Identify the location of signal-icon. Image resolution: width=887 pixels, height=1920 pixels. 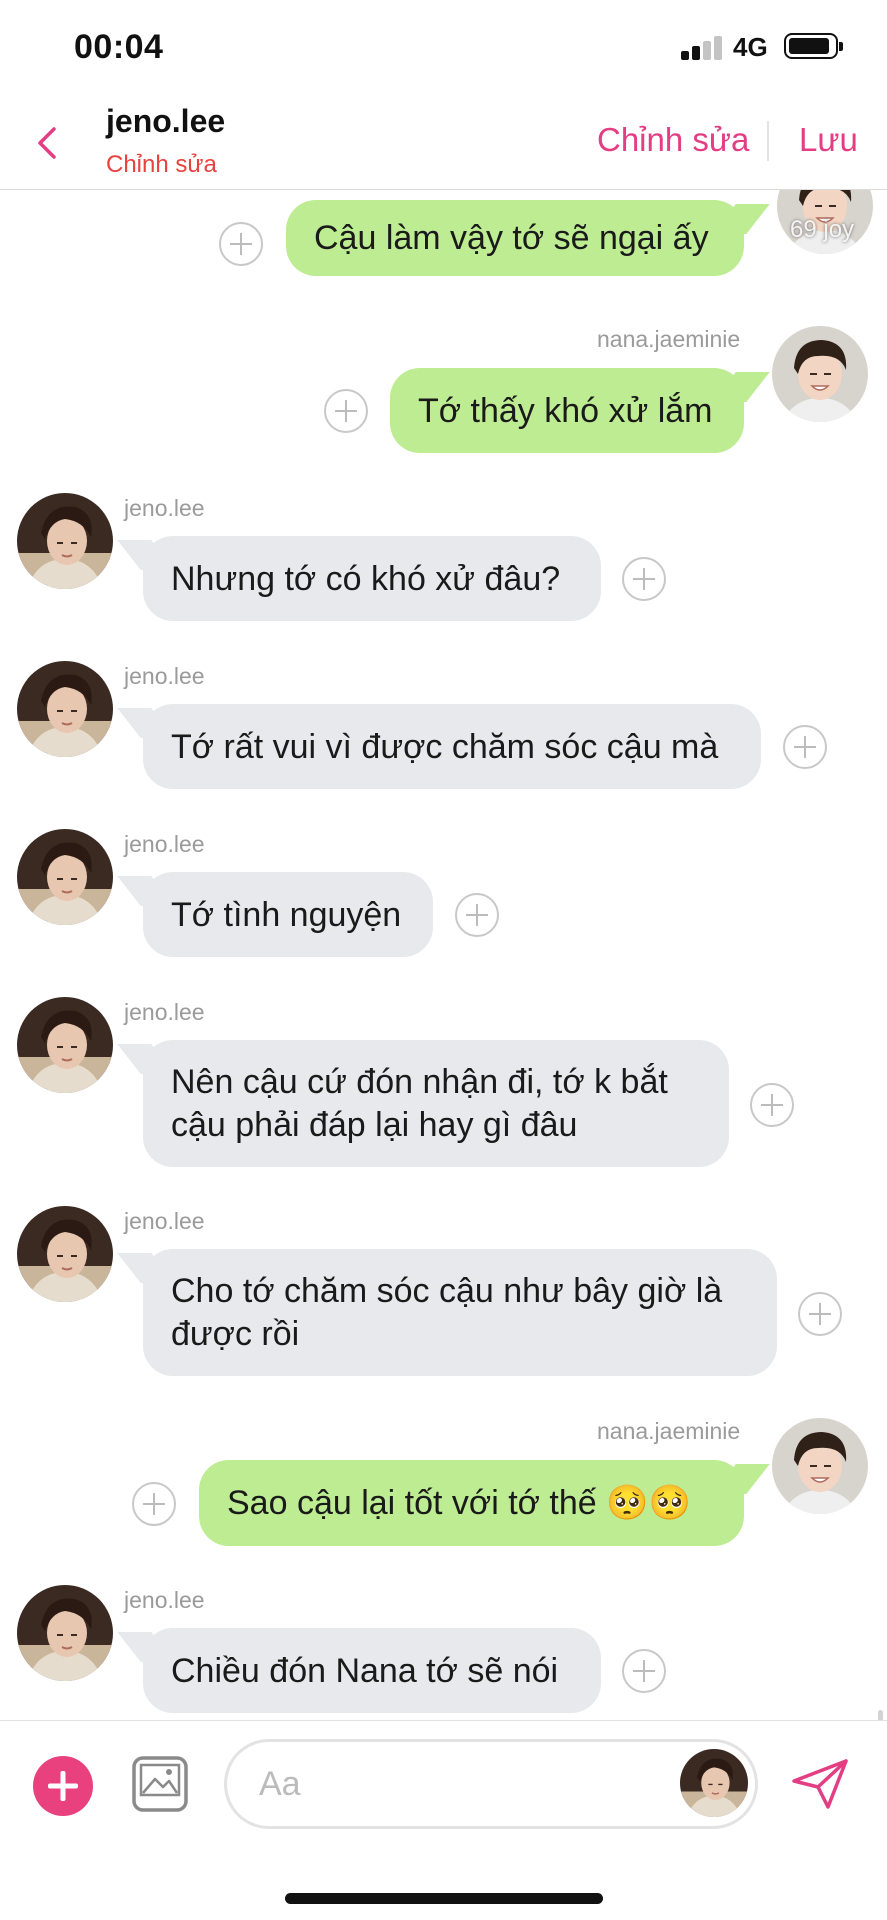
(702, 48).